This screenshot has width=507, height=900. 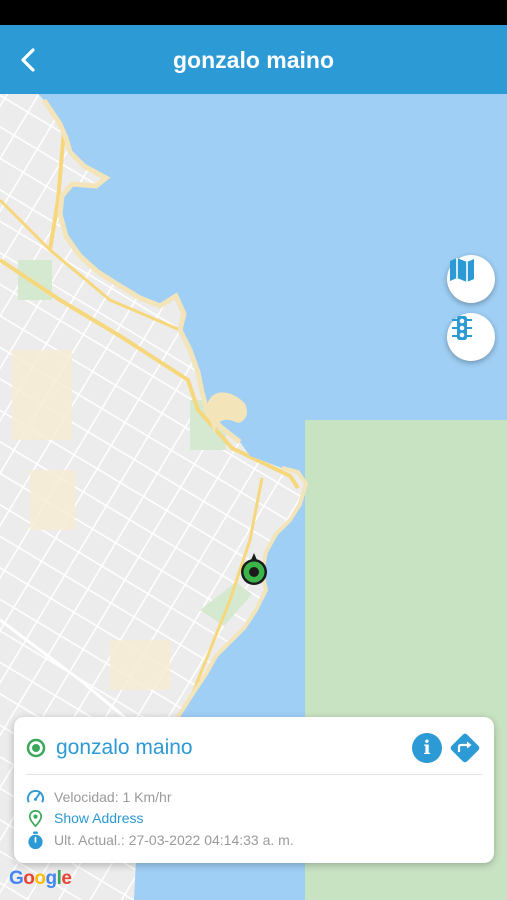 I want to click on vehicle-marker, so click(x=254, y=569).